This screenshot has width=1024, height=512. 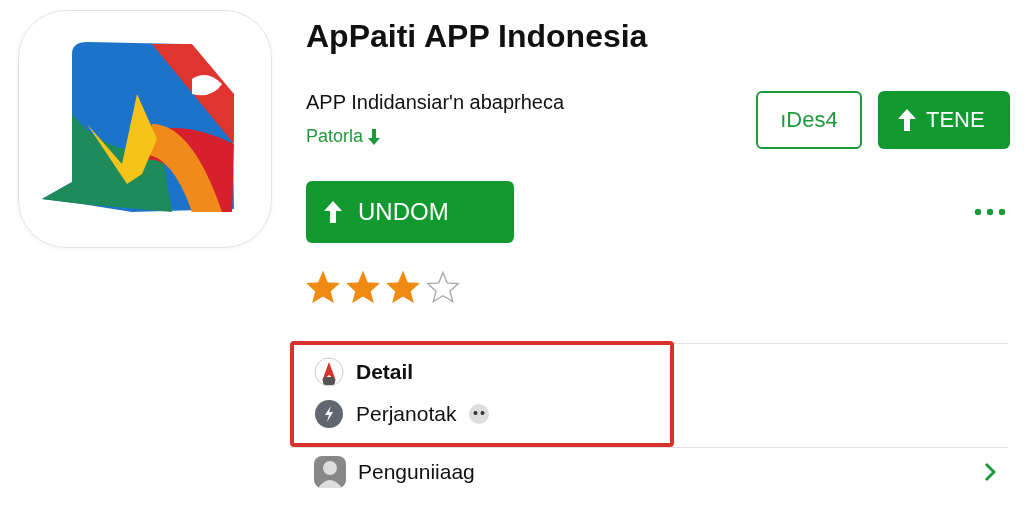 I want to click on avatar-icon, so click(x=330, y=472).